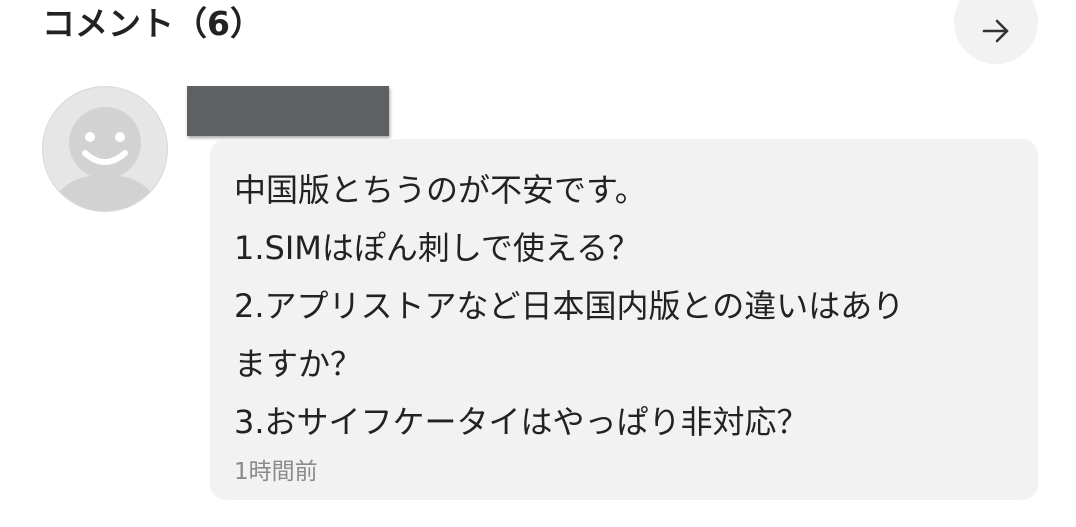 The height and width of the screenshot is (527, 1076). Describe the element at coordinates (298, 364) in the screenshot. I see `comment-line-4: ますか？` at that location.